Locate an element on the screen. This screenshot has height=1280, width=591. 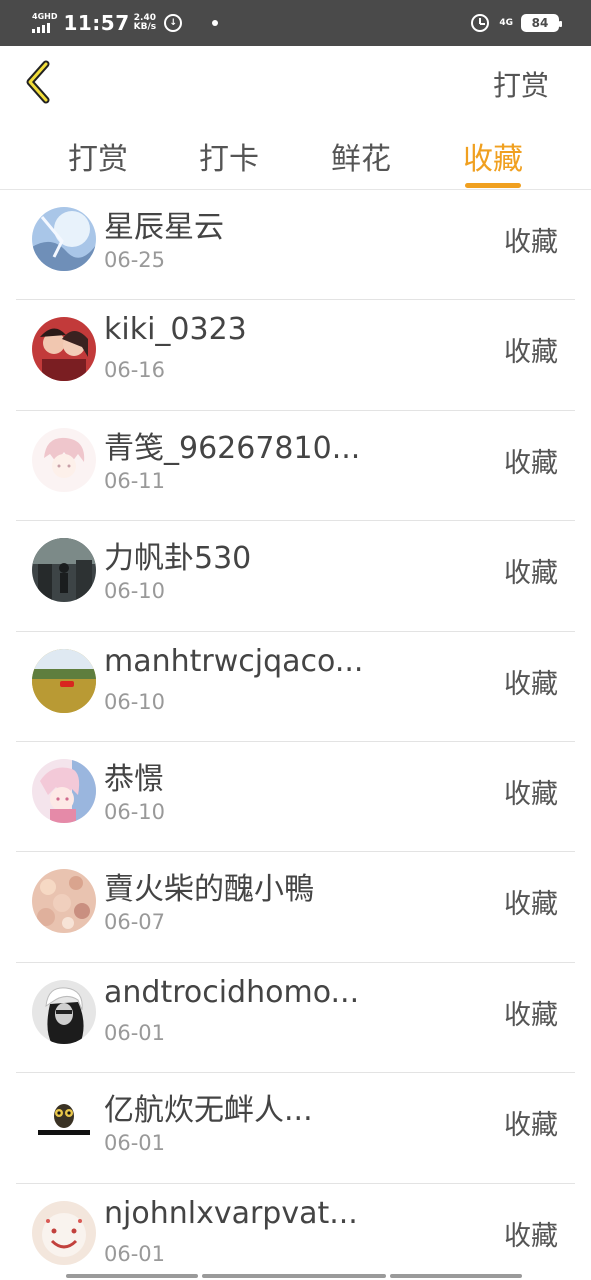
battery-level: 84 is located at coordinates (540, 23).